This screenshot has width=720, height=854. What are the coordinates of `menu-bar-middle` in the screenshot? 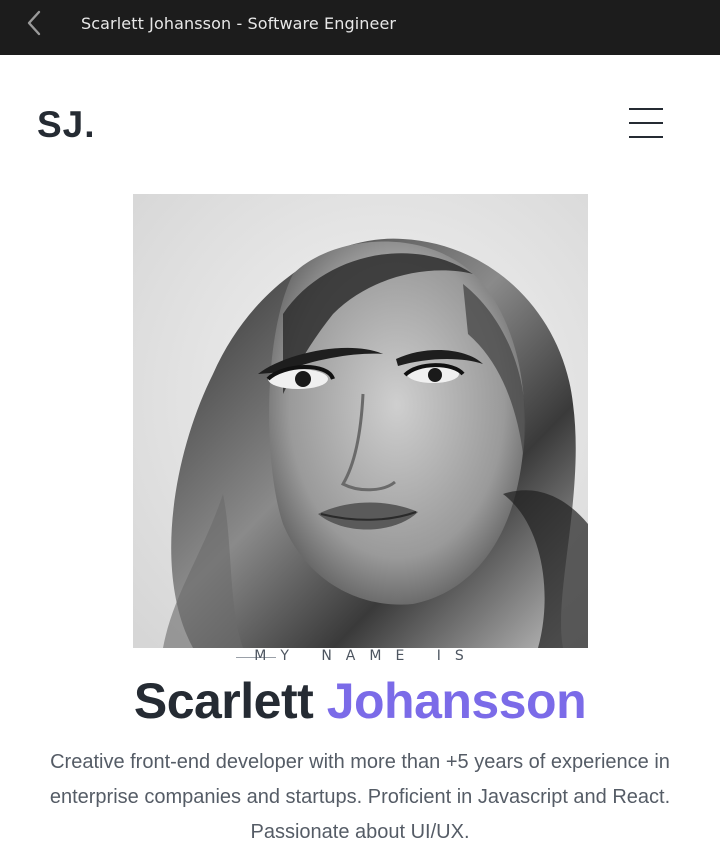 It's located at (646, 123).